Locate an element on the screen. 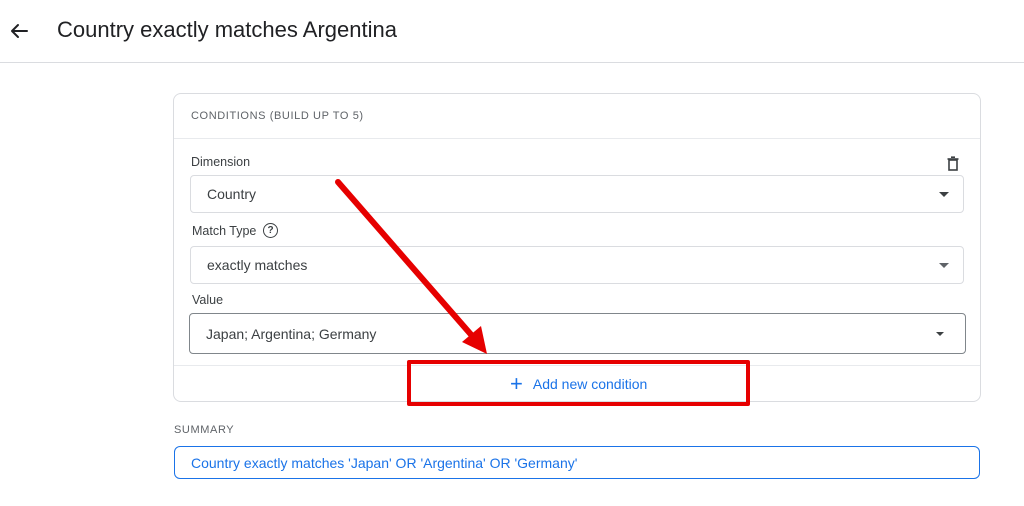  dimension-label: Dimension is located at coordinates (221, 162).